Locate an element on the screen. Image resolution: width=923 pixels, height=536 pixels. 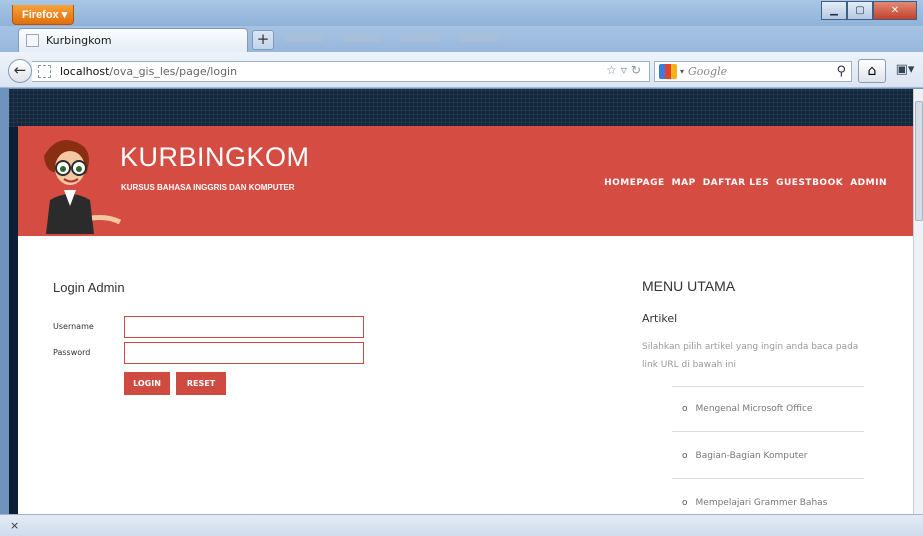
firefox-menu-button: Firefox ▾ is located at coordinates (43, 15).